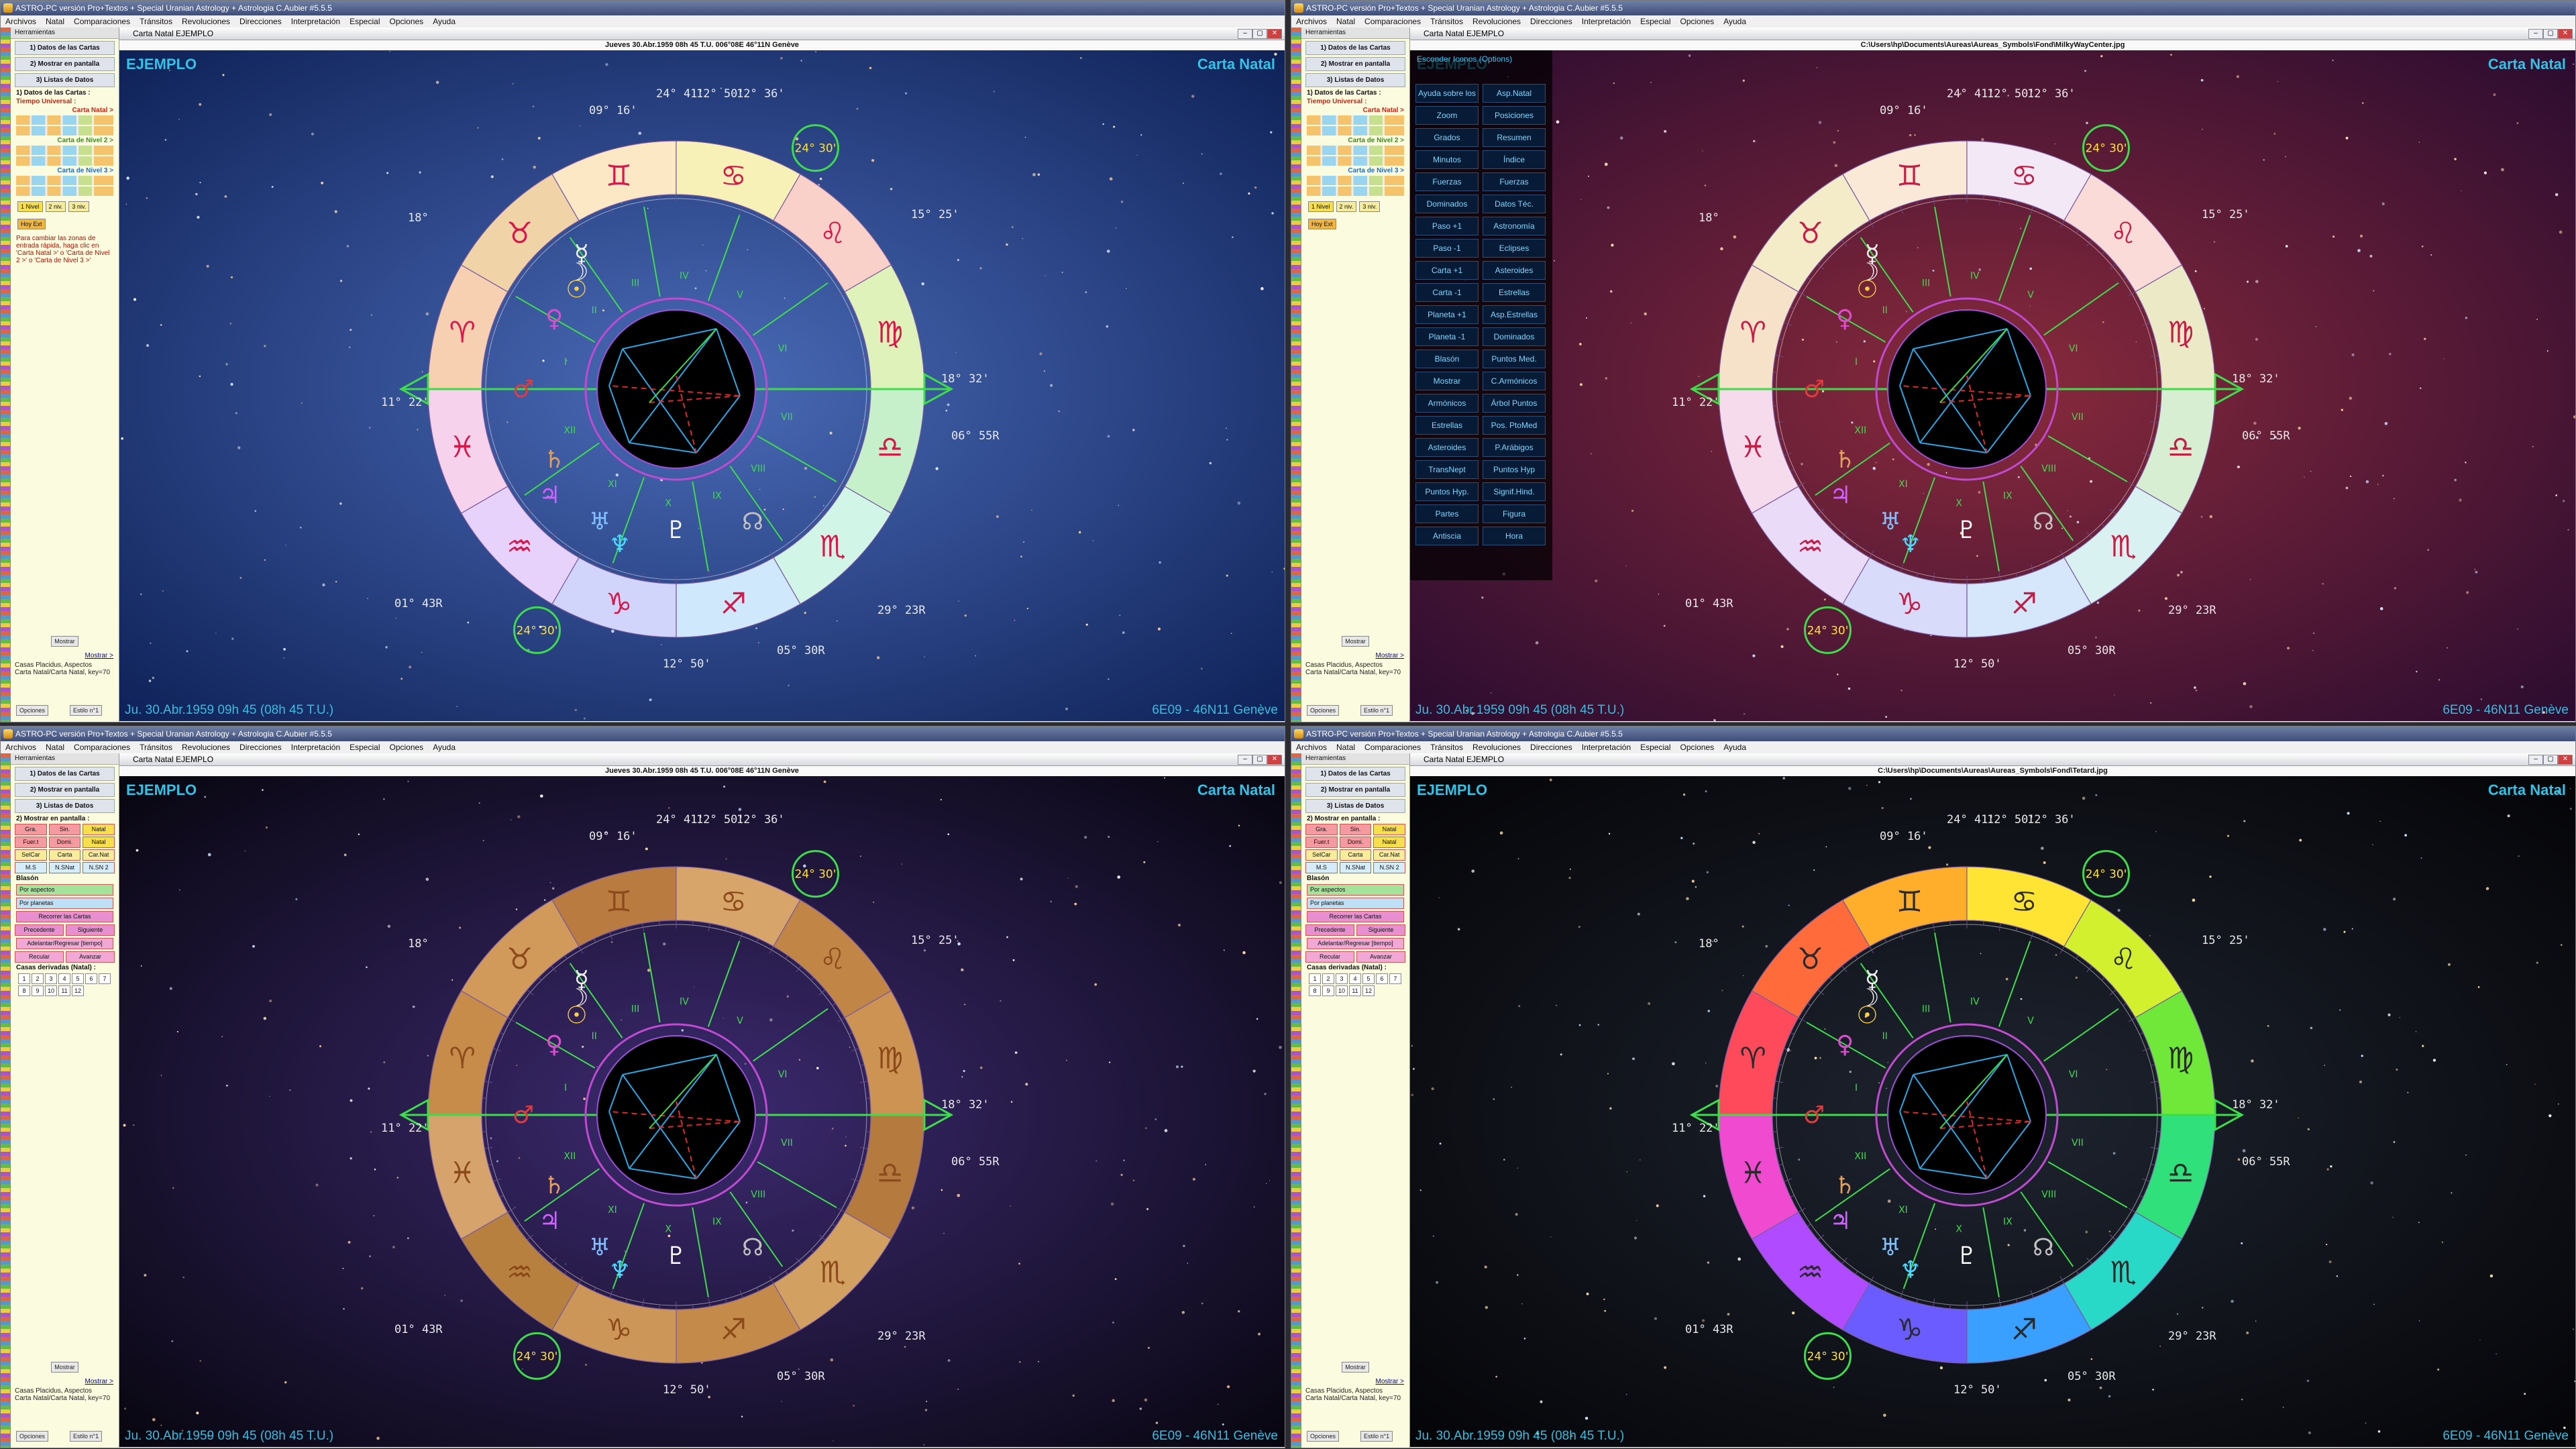 The image size is (2576, 1449). Describe the element at coordinates (1355, 855) in the screenshot. I see `carta-button: Carta` at that location.